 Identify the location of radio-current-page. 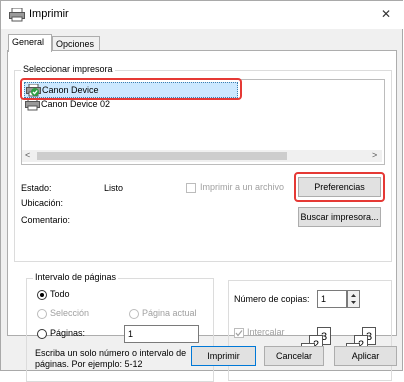
(134, 314).